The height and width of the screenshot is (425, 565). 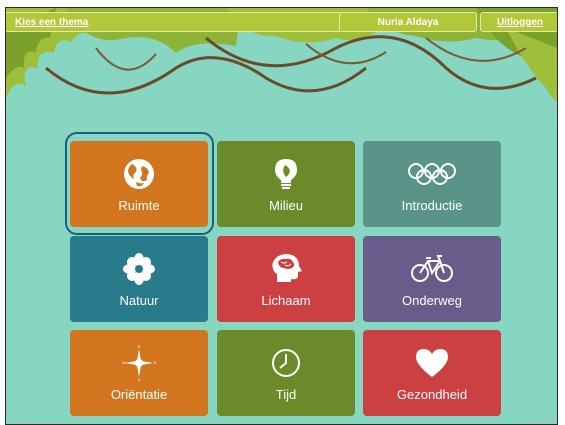 I want to click on flower-icon, so click(x=139, y=269).